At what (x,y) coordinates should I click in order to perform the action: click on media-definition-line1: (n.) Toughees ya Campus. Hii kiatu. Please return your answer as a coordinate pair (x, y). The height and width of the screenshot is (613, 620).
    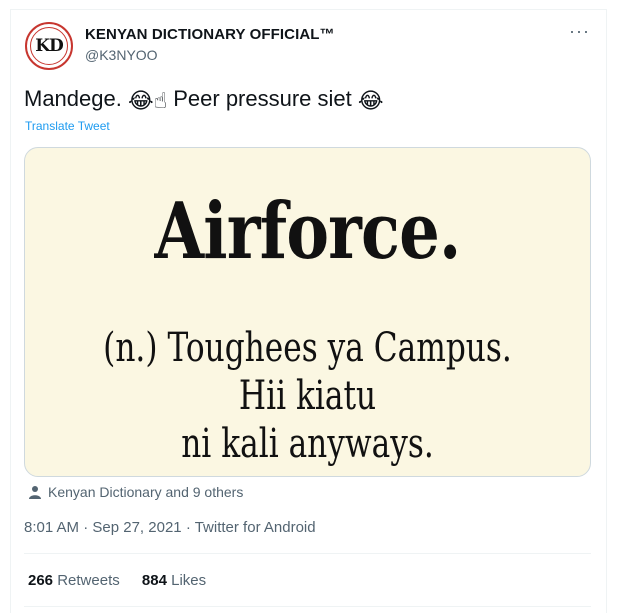
    Looking at the image, I should click on (307, 372).